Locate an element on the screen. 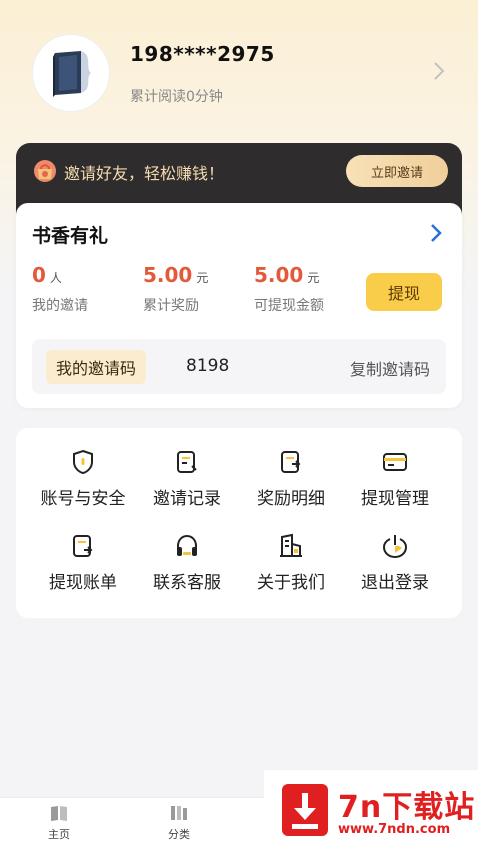 This screenshot has width=478, height=850. invite-now-button: 立即邀请 is located at coordinates (397, 171).